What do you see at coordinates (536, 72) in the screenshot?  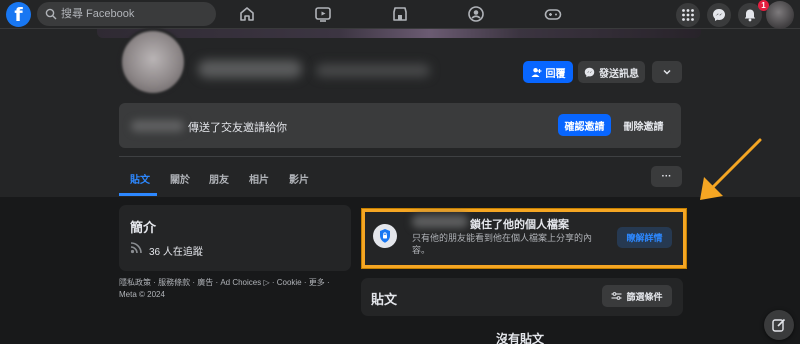 I see `friend-icon` at bounding box center [536, 72].